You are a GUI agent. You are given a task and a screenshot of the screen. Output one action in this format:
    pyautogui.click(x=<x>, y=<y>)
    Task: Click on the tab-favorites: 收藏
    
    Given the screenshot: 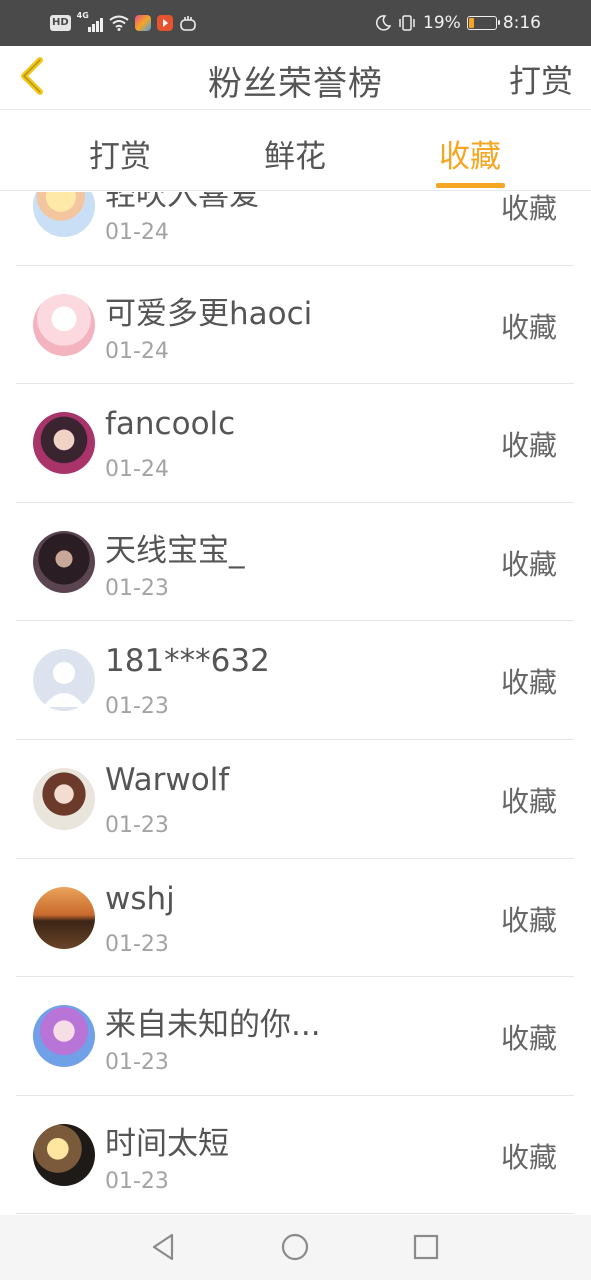 What is the action you would take?
    pyautogui.click(x=470, y=153)
    